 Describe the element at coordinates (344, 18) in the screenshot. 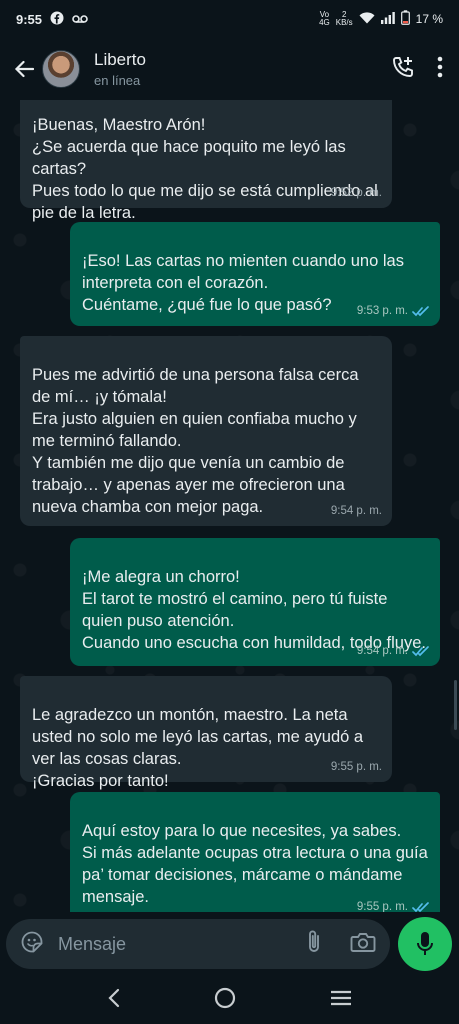

I see `data-speed: 2 KB/s` at that location.